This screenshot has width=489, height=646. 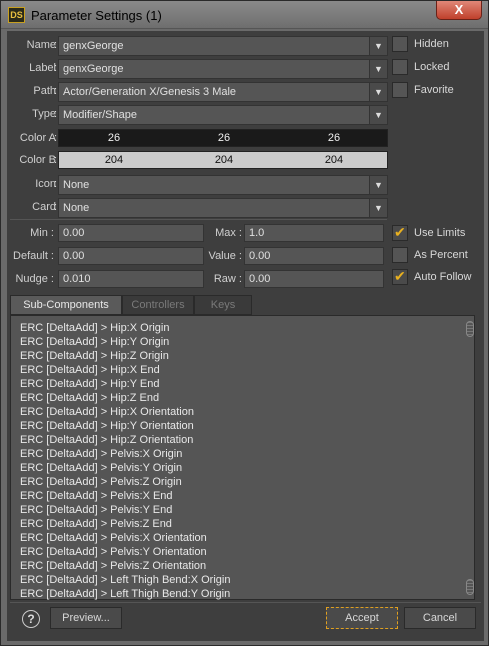 I want to click on value-label: Value :, so click(x=225, y=256).